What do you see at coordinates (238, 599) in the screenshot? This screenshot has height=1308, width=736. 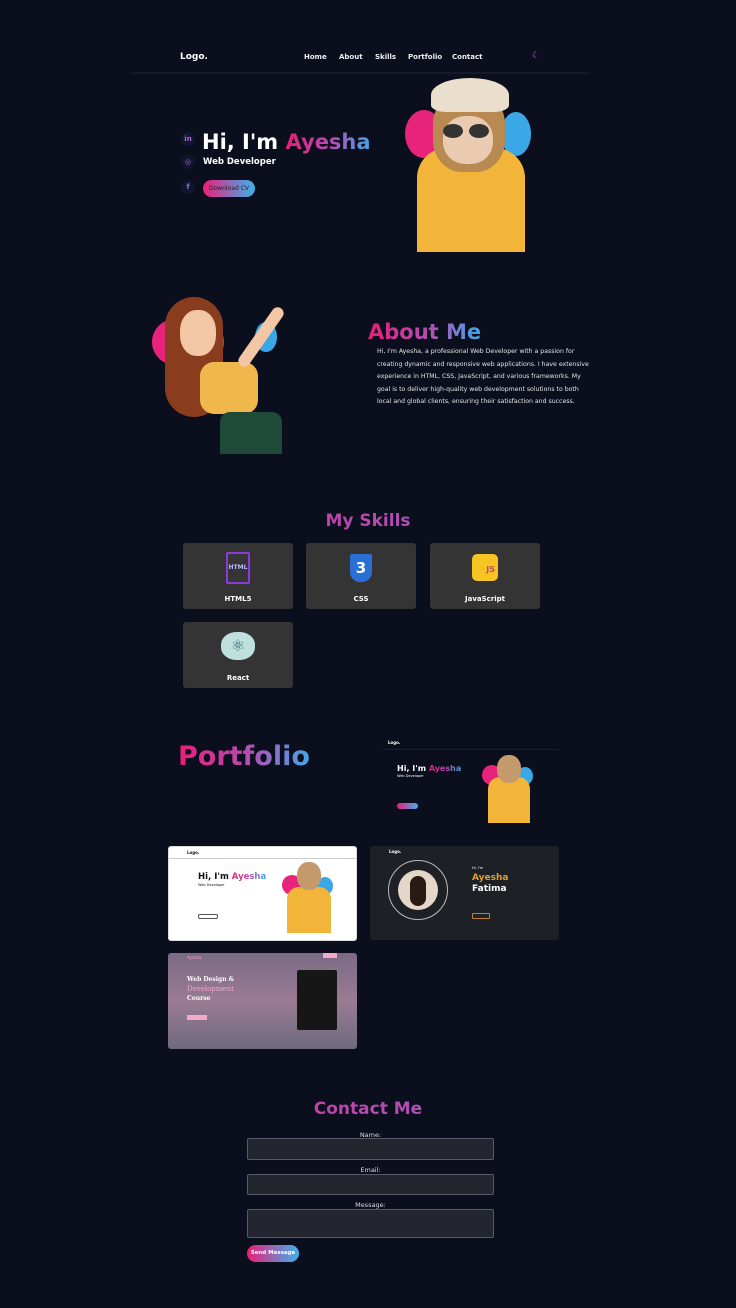 I see `skill-label: HTML5` at bounding box center [238, 599].